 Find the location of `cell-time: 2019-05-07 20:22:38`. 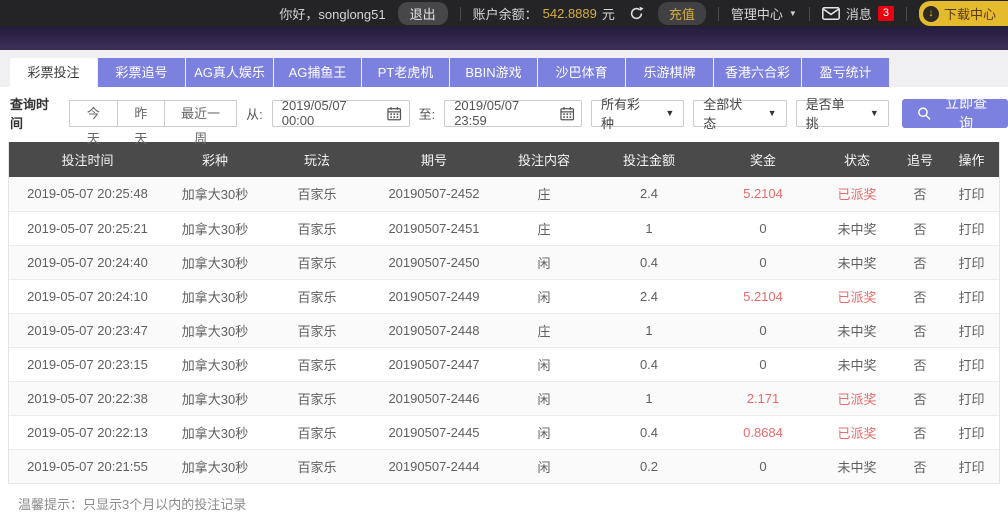

cell-time: 2019-05-07 20:22:38 is located at coordinates (87, 397).